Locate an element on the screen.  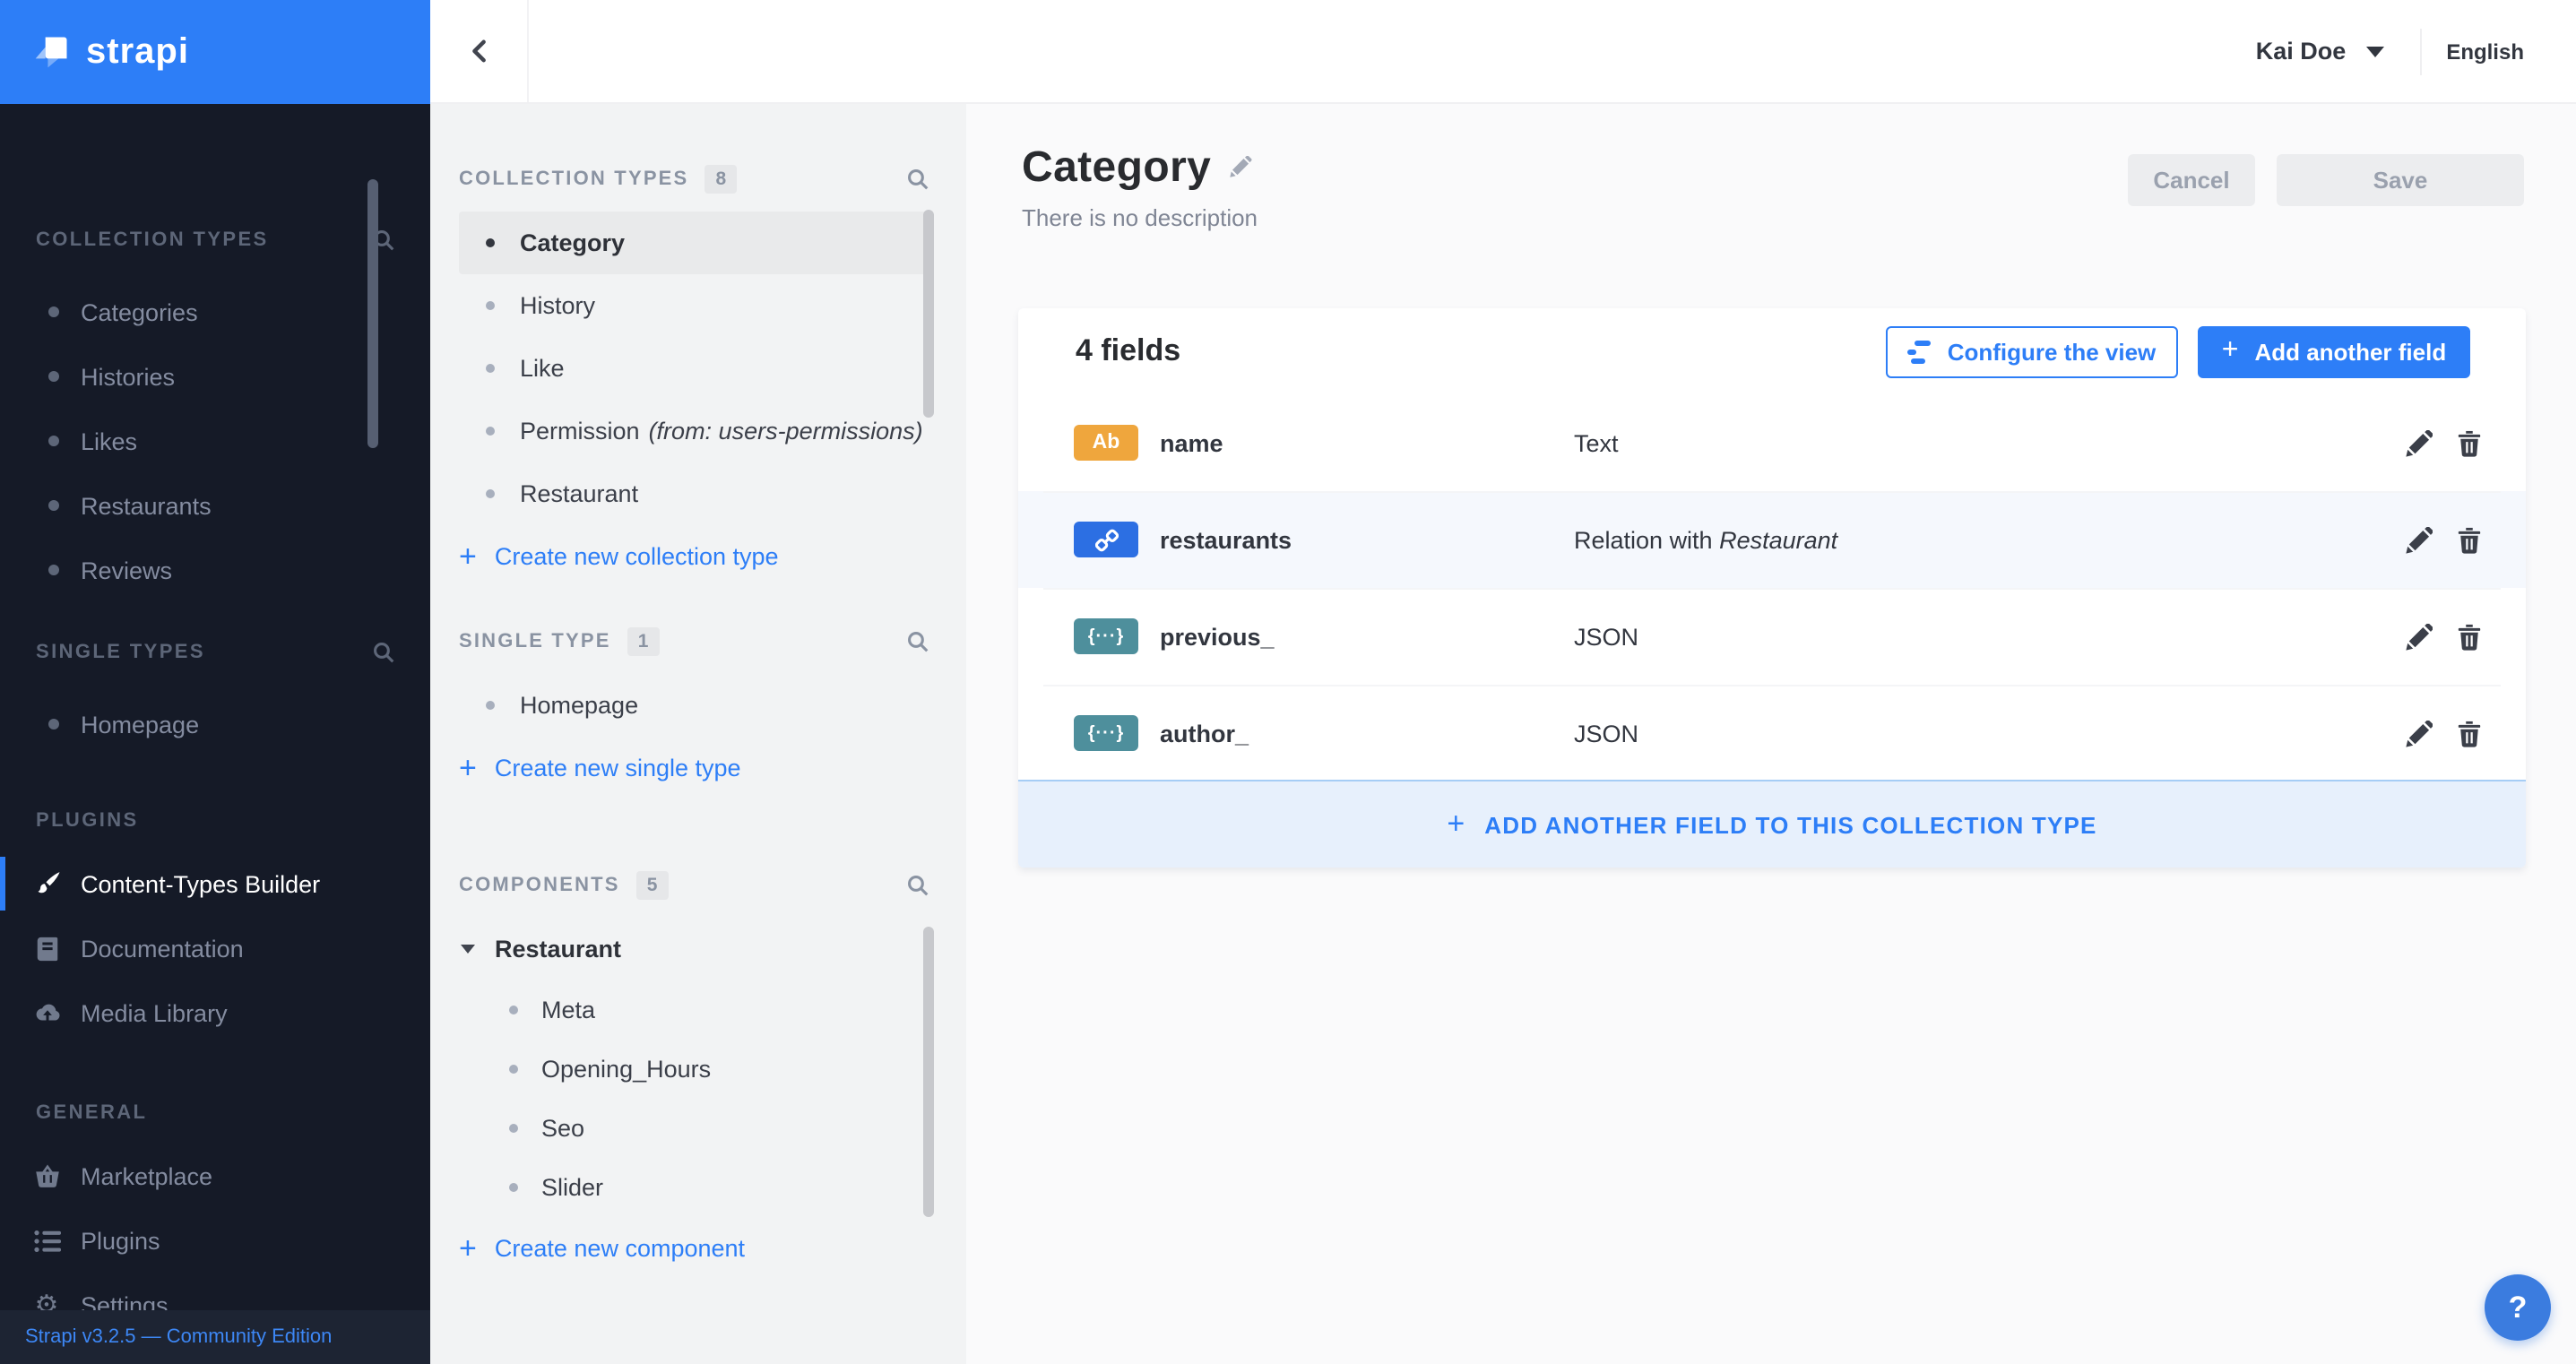
item-label: Homepage is located at coordinates (140, 724).